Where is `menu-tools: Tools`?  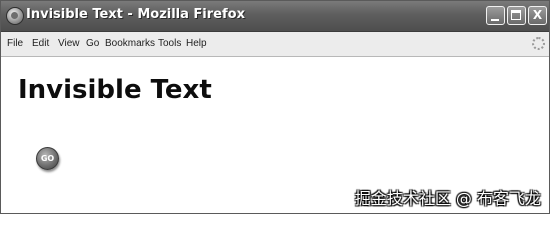 menu-tools: Tools is located at coordinates (169, 43).